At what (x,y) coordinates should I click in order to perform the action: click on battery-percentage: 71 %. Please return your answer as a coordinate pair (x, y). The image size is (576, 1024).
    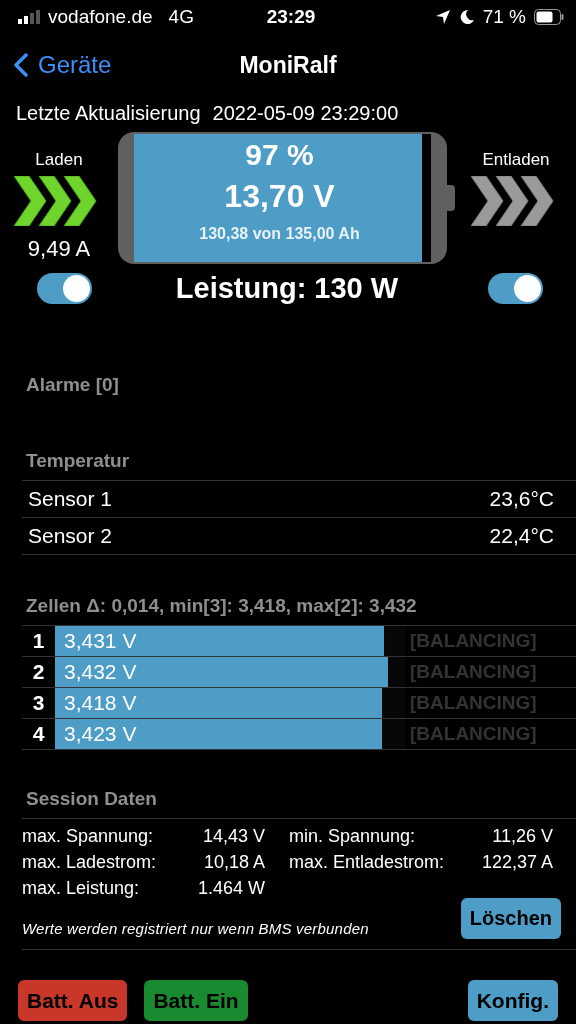
    Looking at the image, I should click on (504, 17).